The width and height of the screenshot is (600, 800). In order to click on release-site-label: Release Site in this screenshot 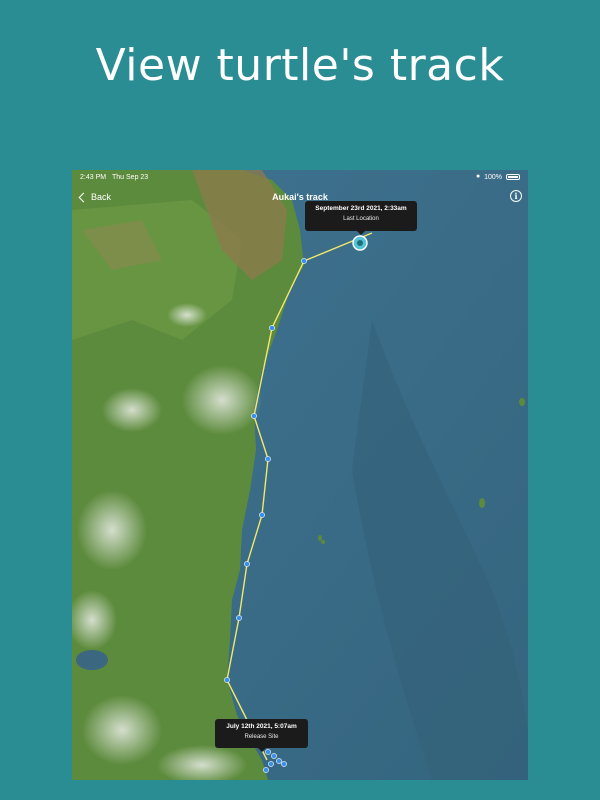, I will do `click(261, 737)`.